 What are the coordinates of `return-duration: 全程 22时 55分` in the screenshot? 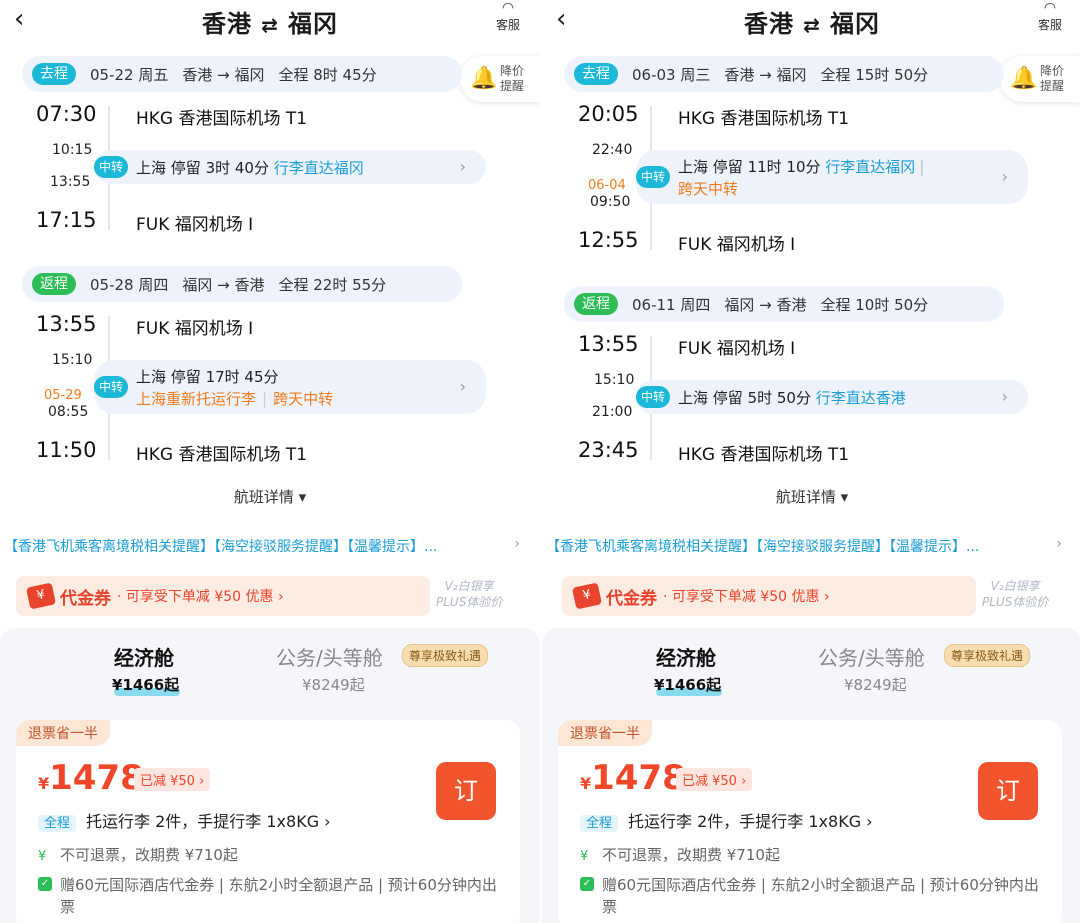 It's located at (332, 284).